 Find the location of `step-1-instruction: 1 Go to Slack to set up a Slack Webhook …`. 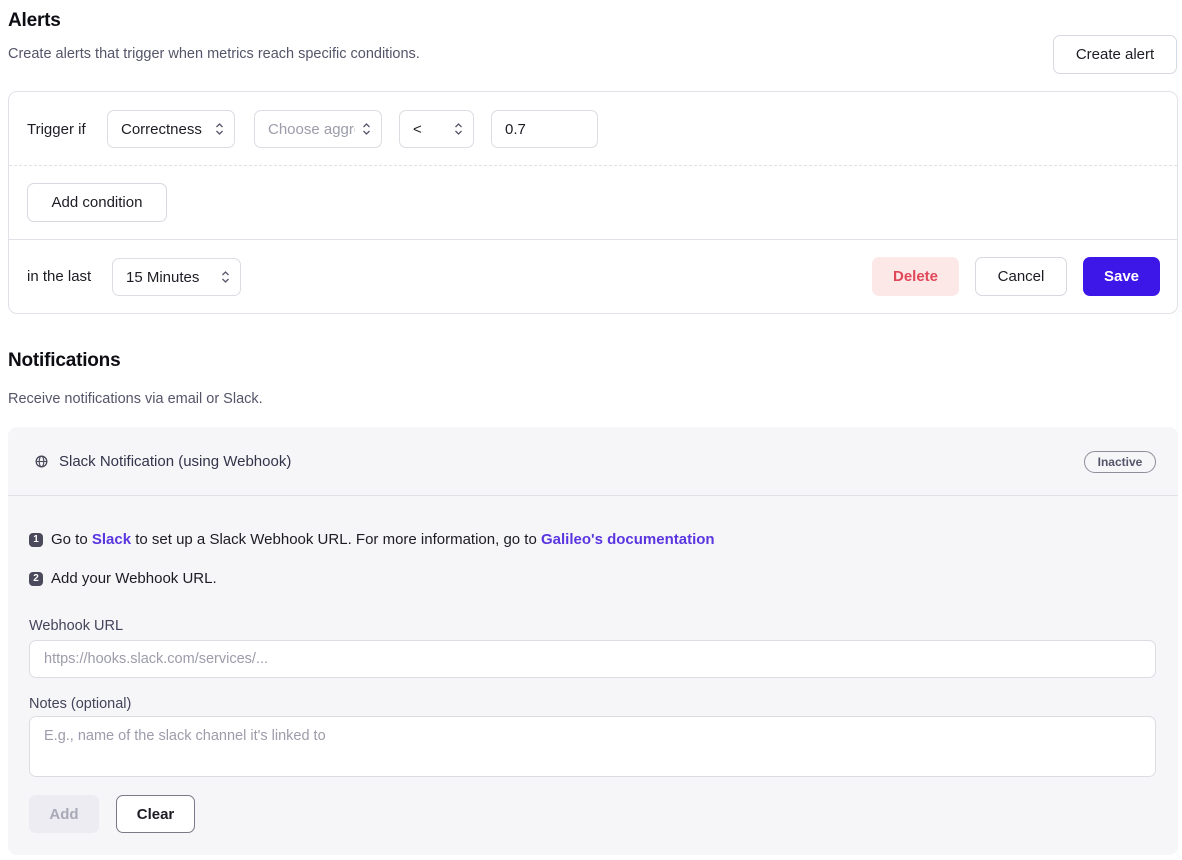

step-1-instruction: 1 Go to Slack to set up a Slack Webhook … is located at coordinates (372, 539).